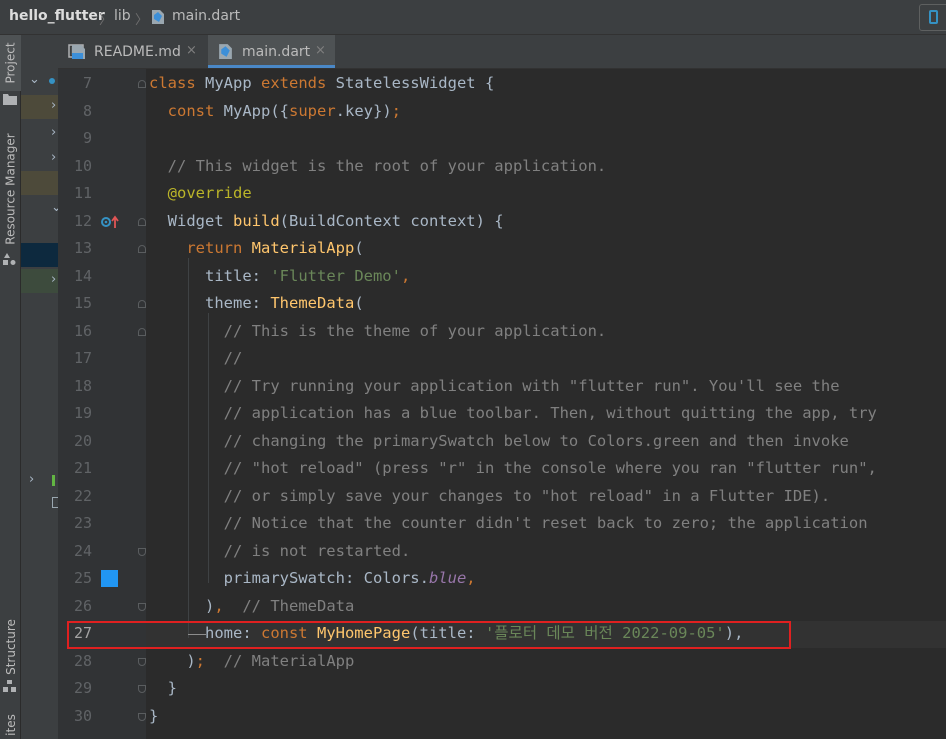  I want to click on code-token: primarySwatch: Colors., so click(289, 578).